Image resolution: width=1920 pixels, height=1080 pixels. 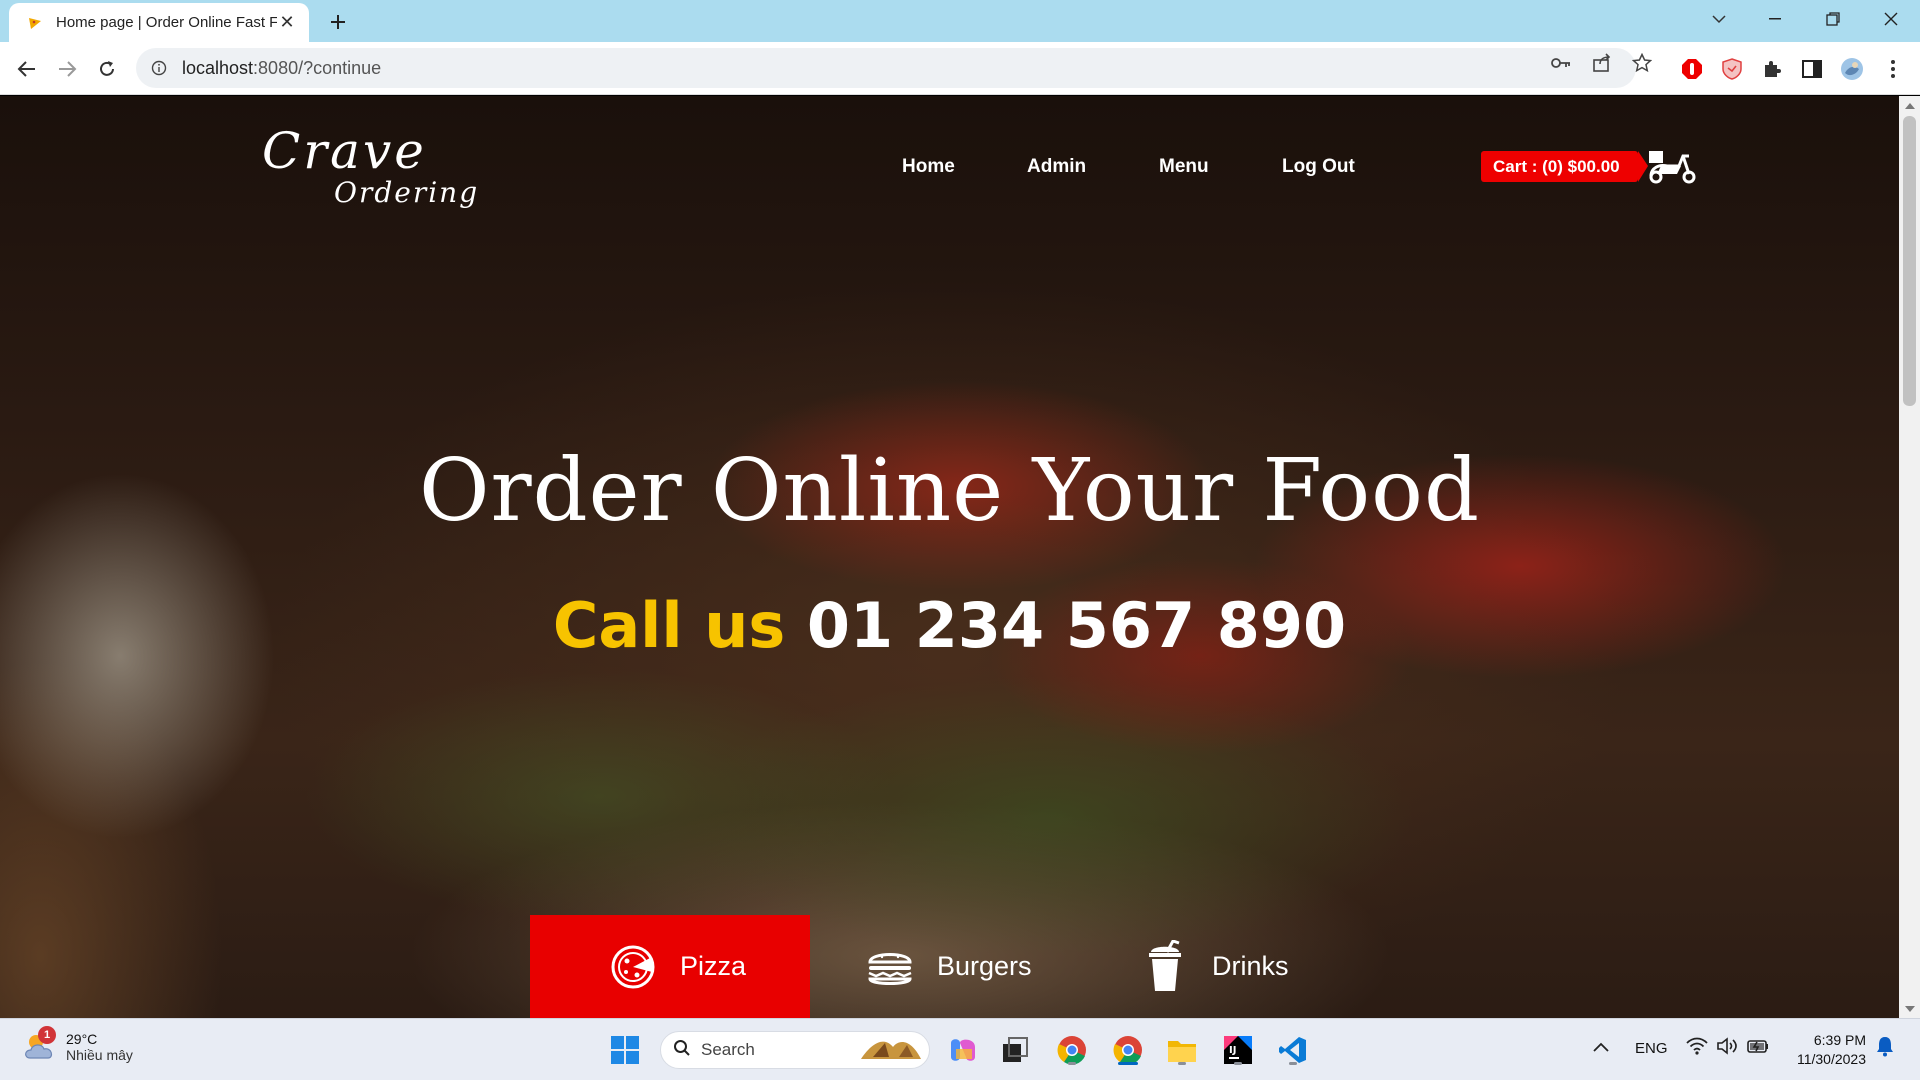 What do you see at coordinates (795, 1050) in the screenshot?
I see `taskbar-search: Search` at bounding box center [795, 1050].